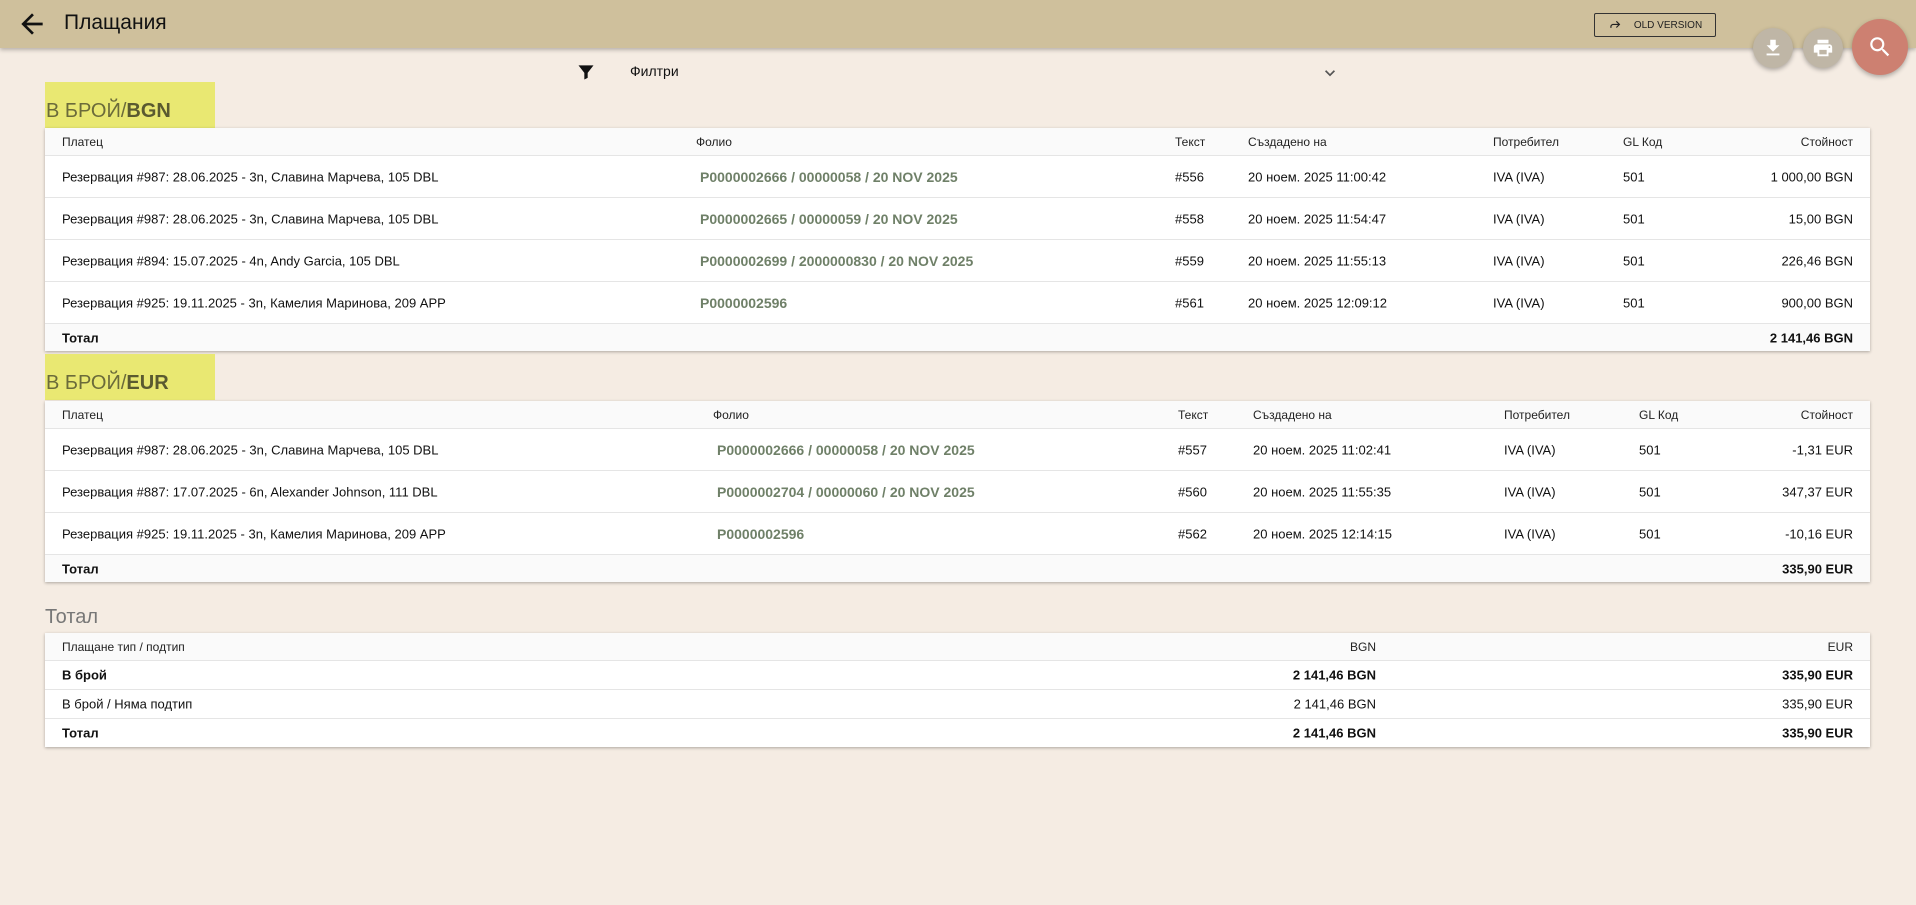  Describe the element at coordinates (1811, 176) in the screenshot. I see `value-cell: 1 000,00 BGN` at that location.